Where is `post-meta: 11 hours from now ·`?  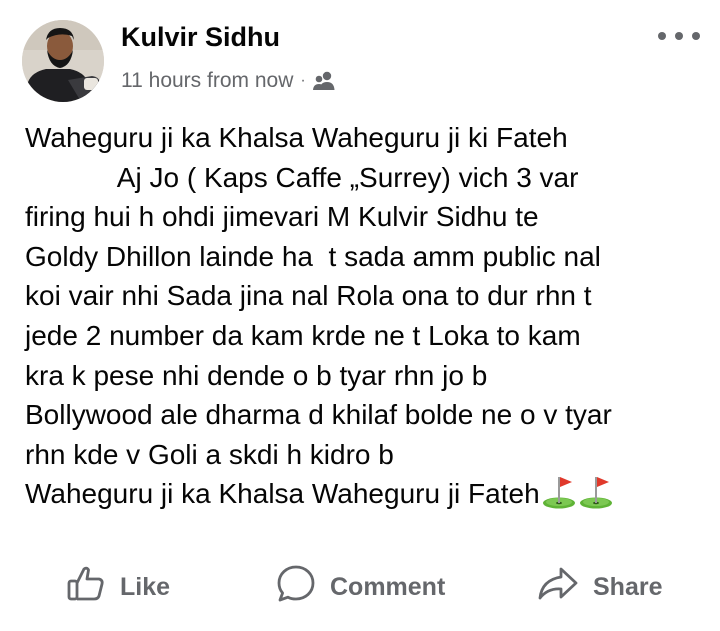
post-meta: 11 hours from now · is located at coordinates (228, 81).